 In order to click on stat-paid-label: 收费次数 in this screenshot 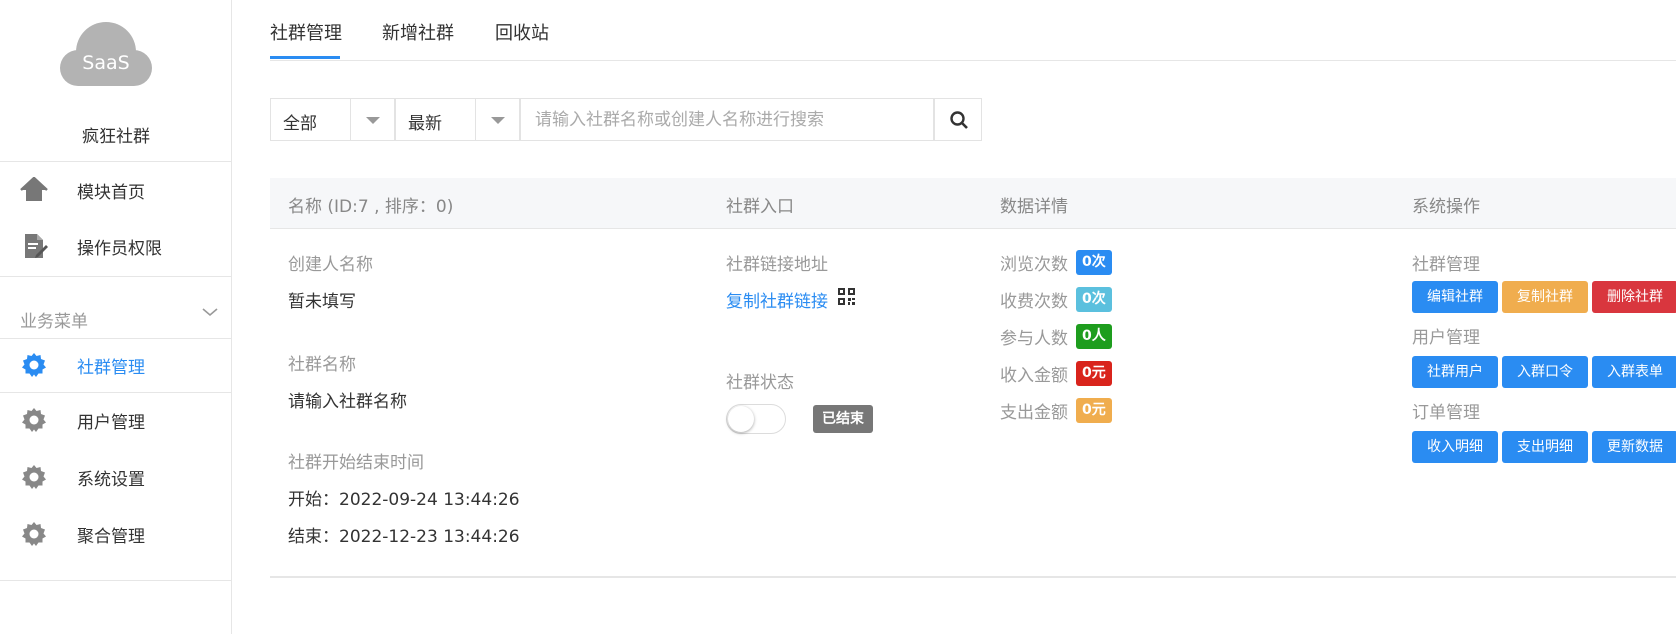, I will do `click(1034, 302)`.